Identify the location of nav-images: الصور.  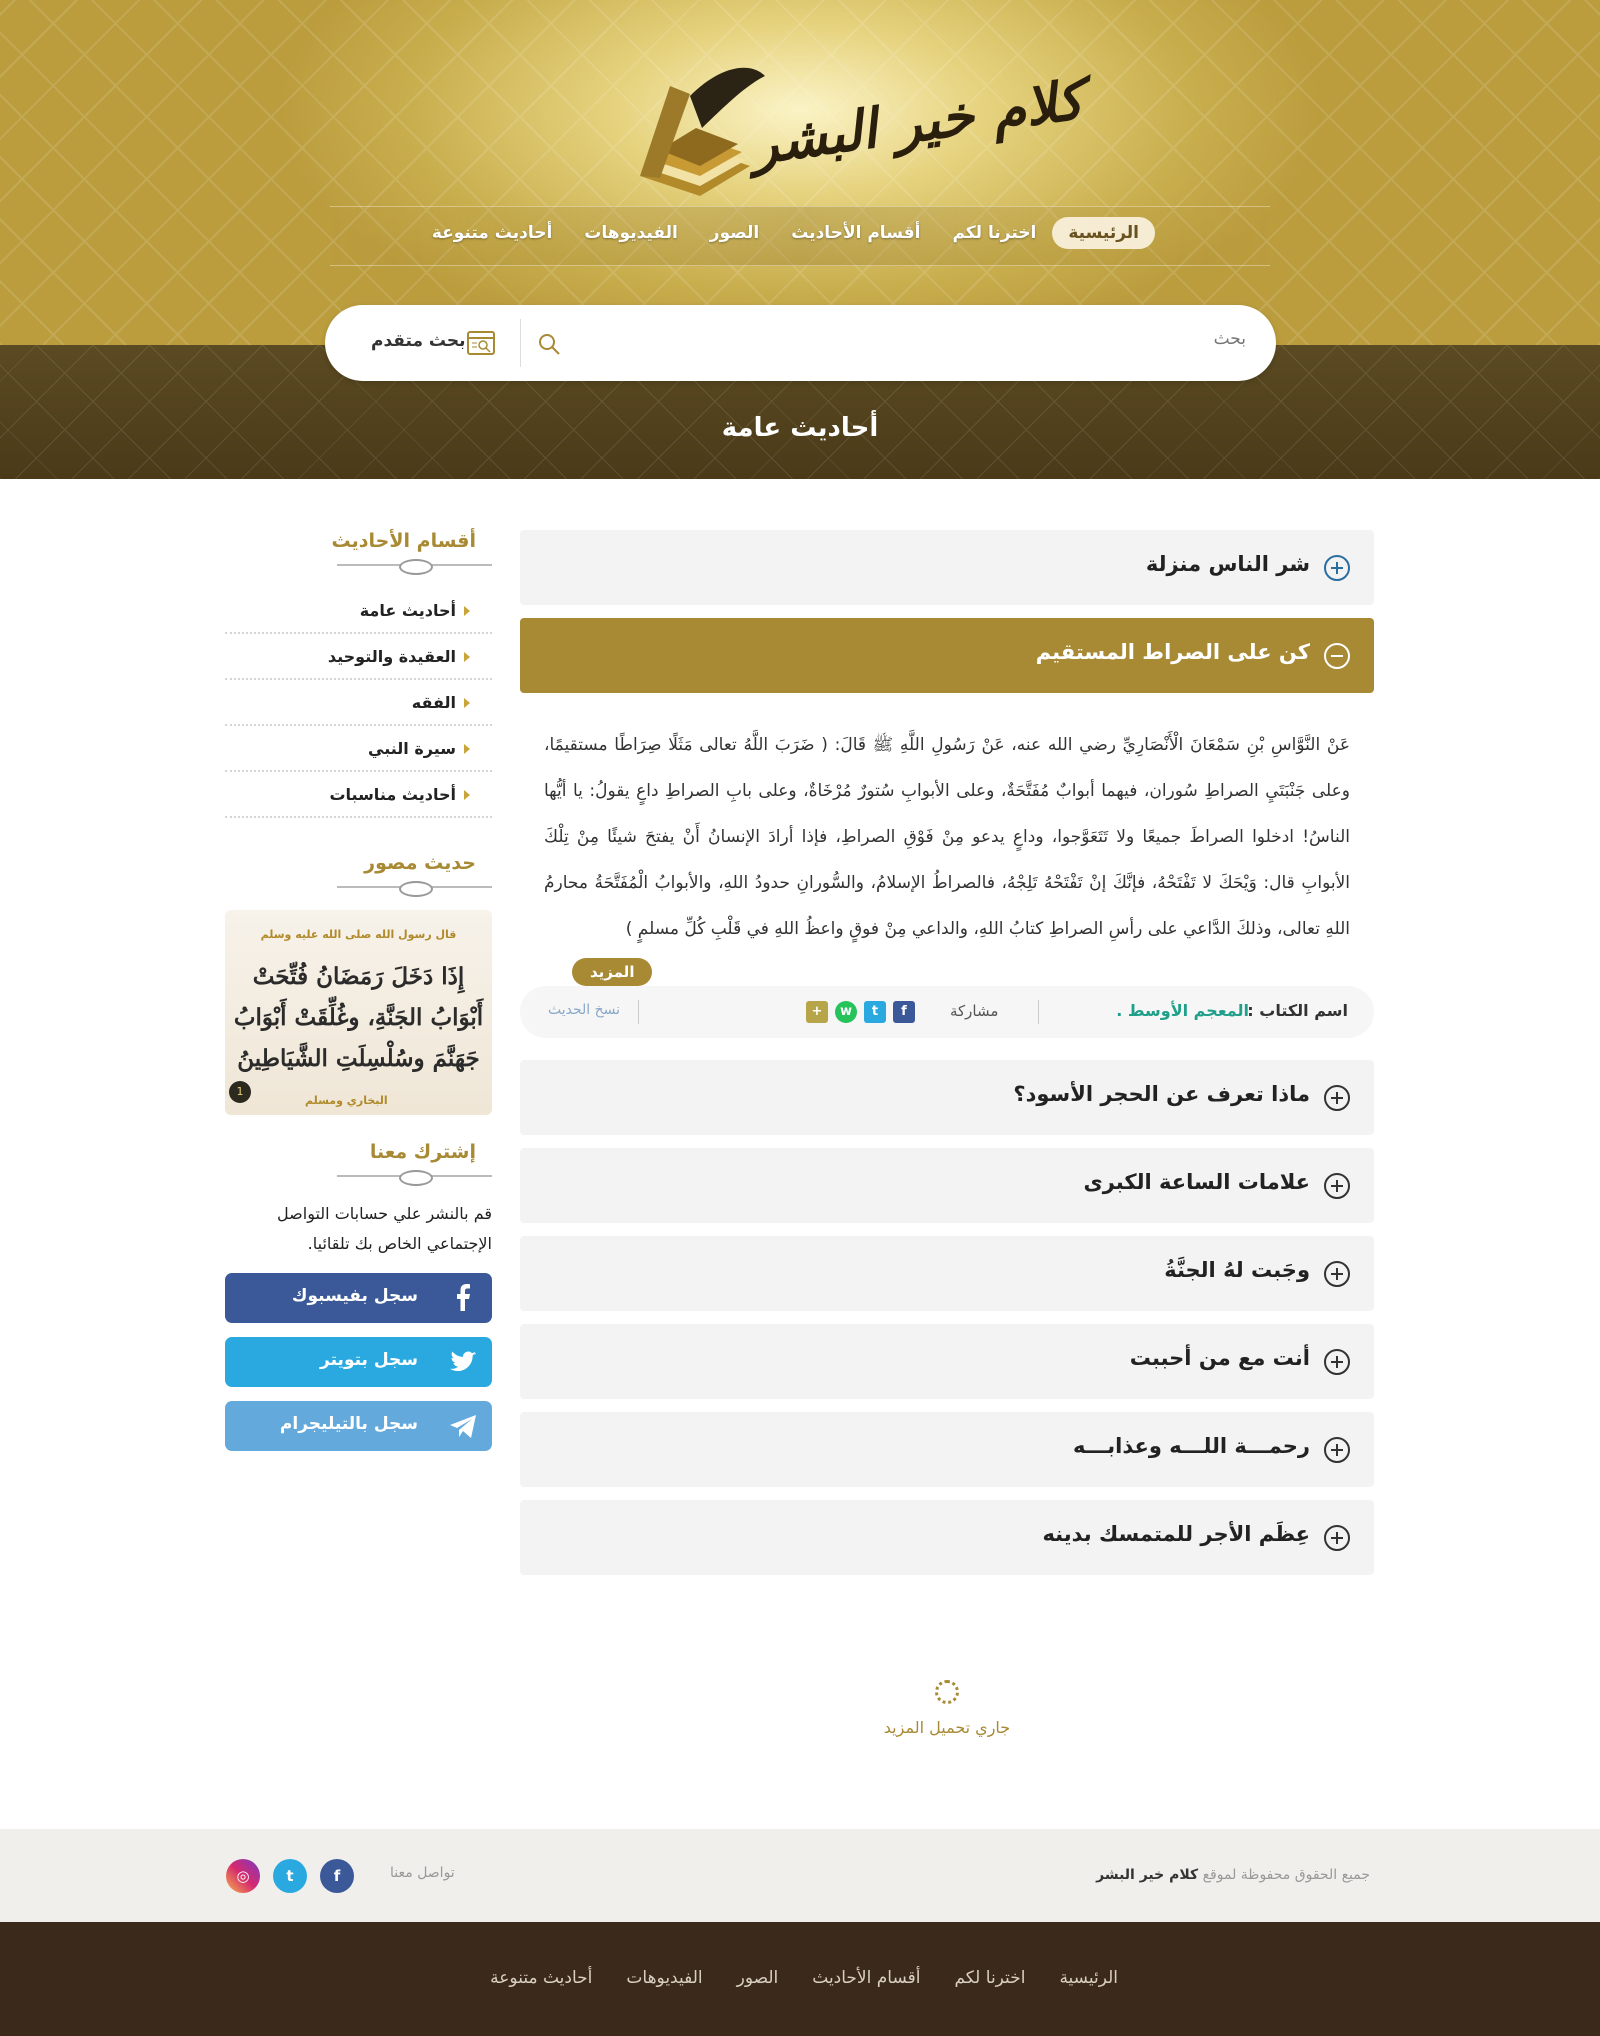
(734, 233).